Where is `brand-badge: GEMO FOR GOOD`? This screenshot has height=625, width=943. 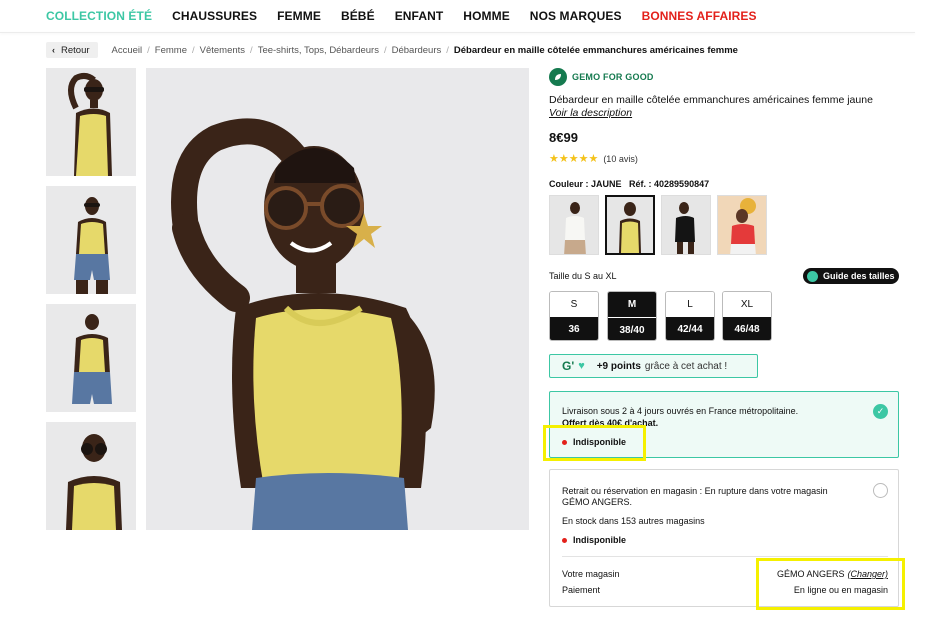
brand-badge: GEMO FOR GOOD is located at coordinates (601, 77).